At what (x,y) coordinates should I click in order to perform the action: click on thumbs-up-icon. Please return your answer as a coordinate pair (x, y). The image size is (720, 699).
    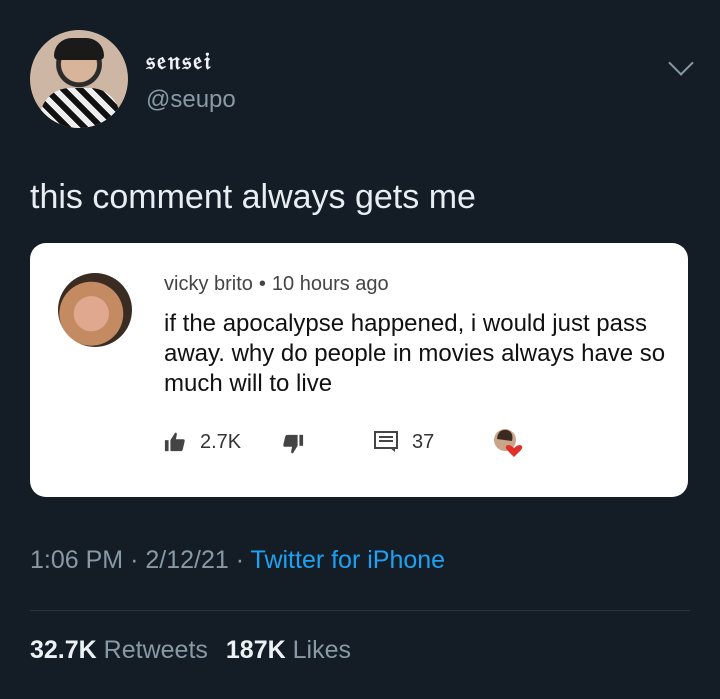
    Looking at the image, I should click on (174, 442).